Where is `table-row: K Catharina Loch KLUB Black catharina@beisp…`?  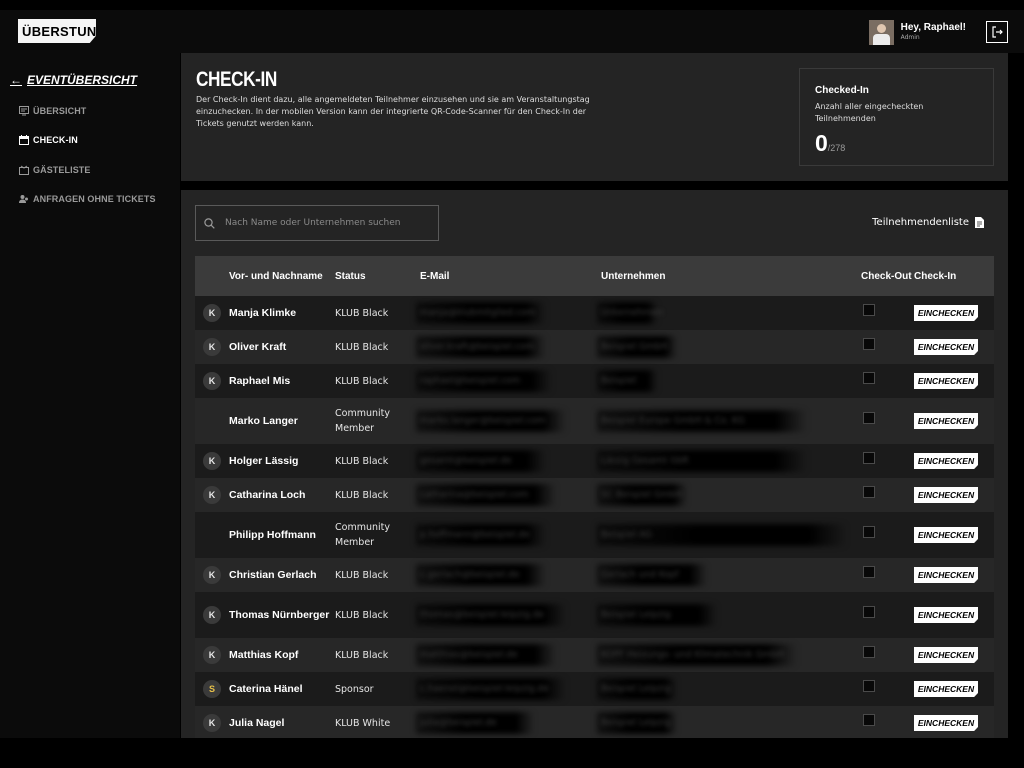 table-row: K Catharina Loch KLUB Black catharina@beisp… is located at coordinates (594, 495).